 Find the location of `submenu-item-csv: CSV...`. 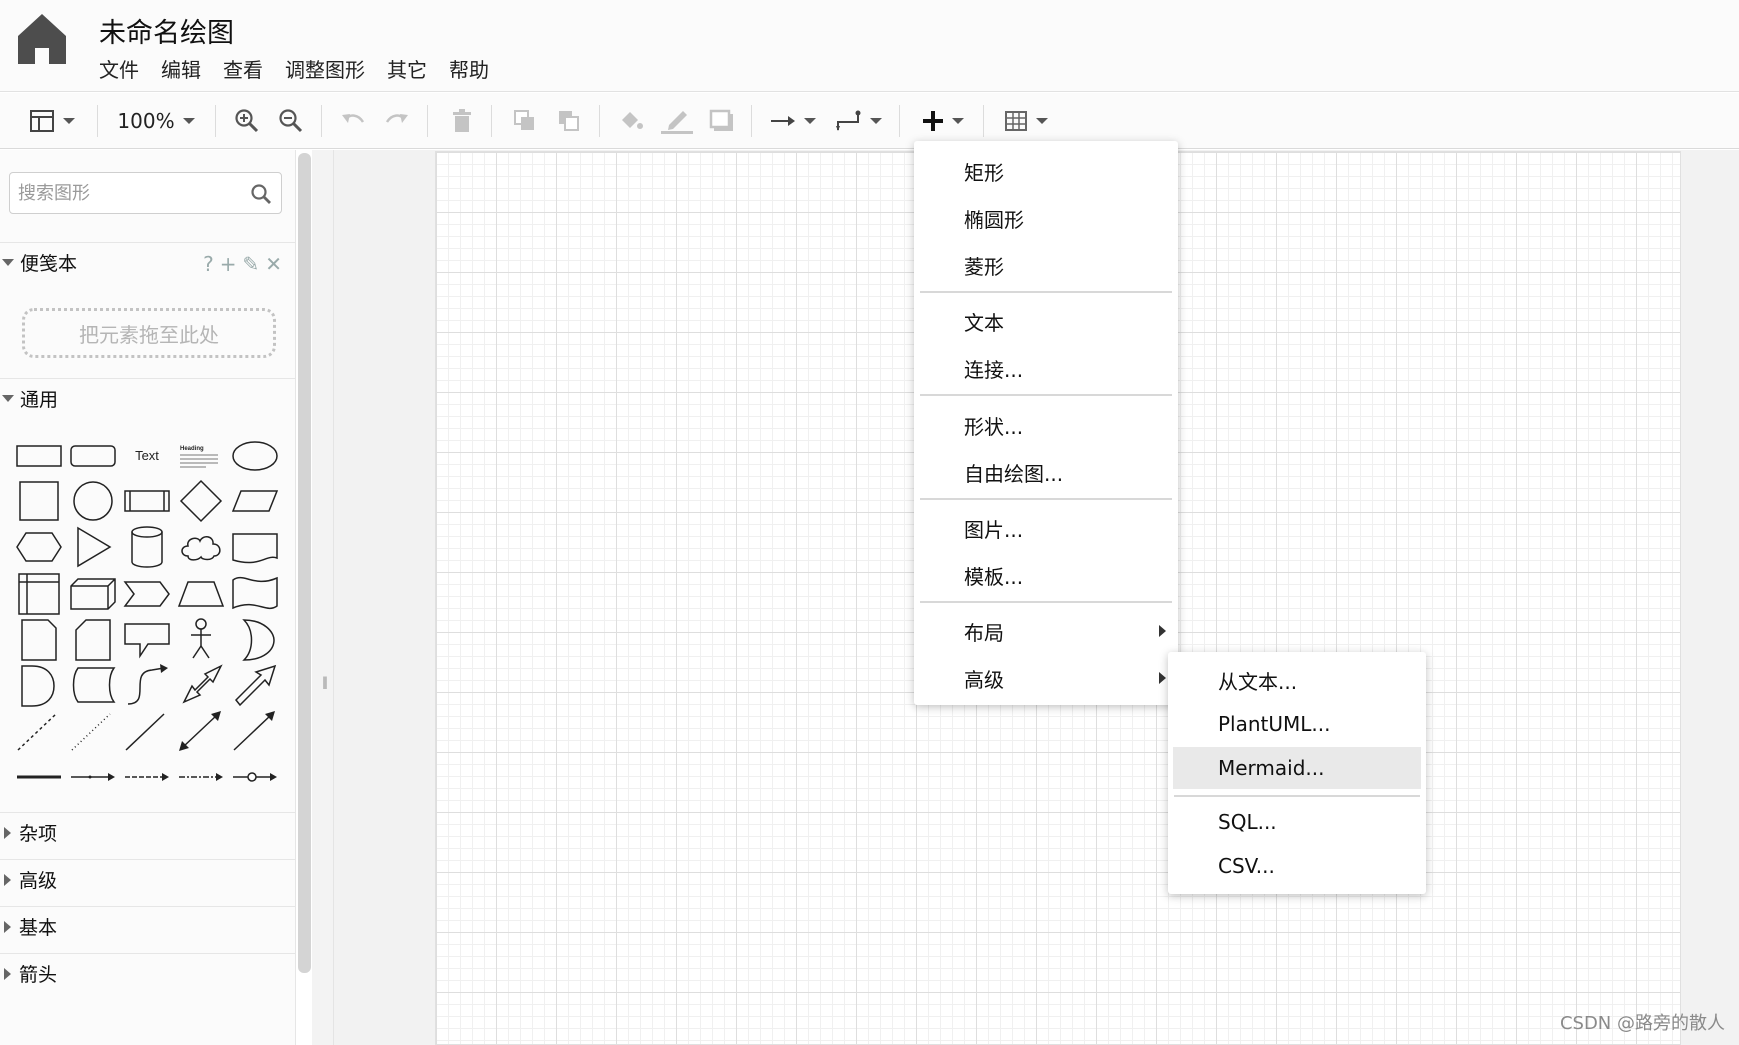

submenu-item-csv: CSV... is located at coordinates (1297, 866).